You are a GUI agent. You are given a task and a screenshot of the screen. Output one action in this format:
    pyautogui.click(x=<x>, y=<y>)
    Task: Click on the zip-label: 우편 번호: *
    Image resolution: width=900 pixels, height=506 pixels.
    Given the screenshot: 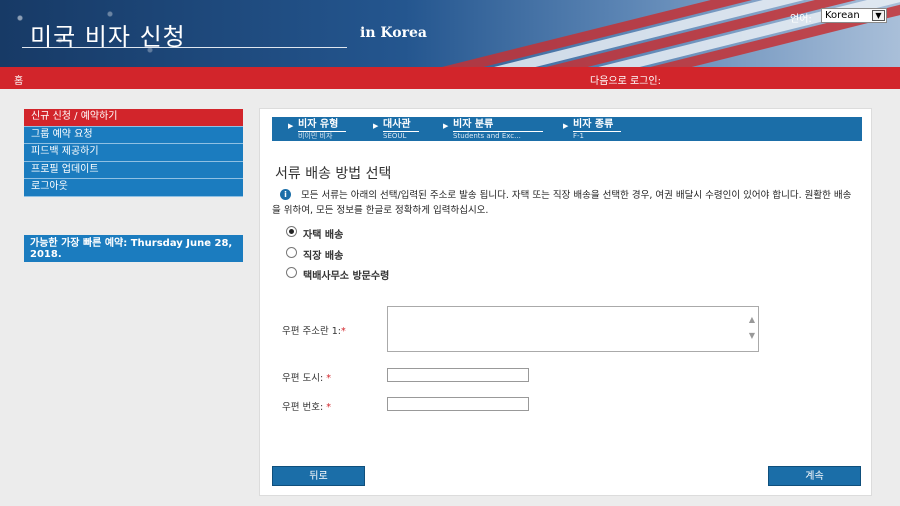 What is the action you would take?
    pyautogui.click(x=306, y=406)
    